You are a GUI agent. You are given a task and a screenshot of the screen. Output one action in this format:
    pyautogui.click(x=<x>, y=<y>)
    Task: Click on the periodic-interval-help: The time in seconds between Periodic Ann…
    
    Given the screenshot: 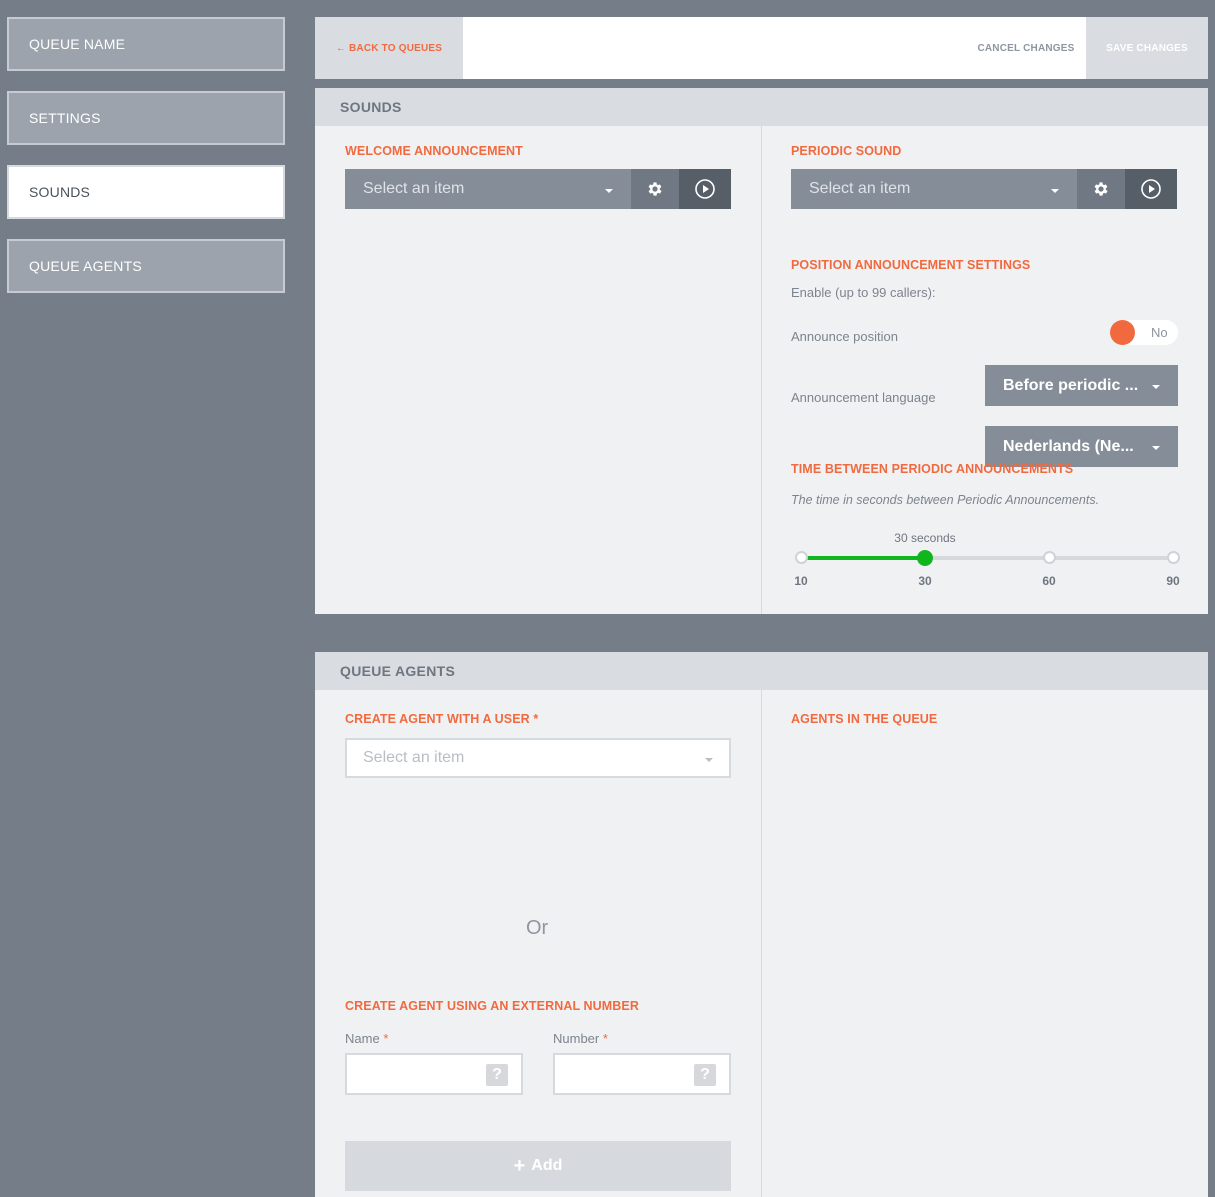 What is the action you would take?
    pyautogui.click(x=945, y=500)
    